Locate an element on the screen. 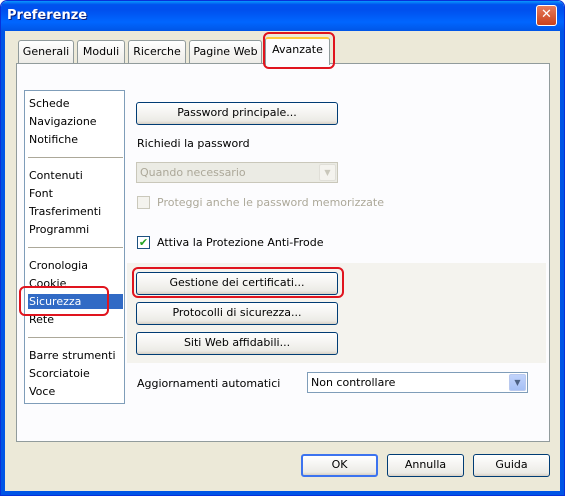 The height and width of the screenshot is (496, 565). list-item-cronologia: Cronologia is located at coordinates (58, 265).